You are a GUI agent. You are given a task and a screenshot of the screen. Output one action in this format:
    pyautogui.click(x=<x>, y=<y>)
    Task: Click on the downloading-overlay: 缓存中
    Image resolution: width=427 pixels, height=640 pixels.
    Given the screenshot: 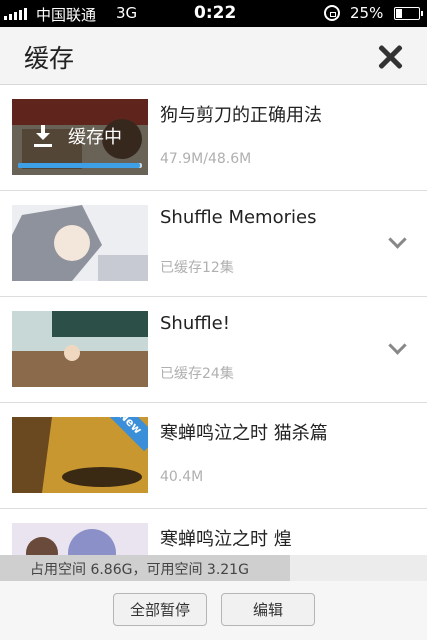 What is the action you would take?
    pyautogui.click(x=80, y=137)
    